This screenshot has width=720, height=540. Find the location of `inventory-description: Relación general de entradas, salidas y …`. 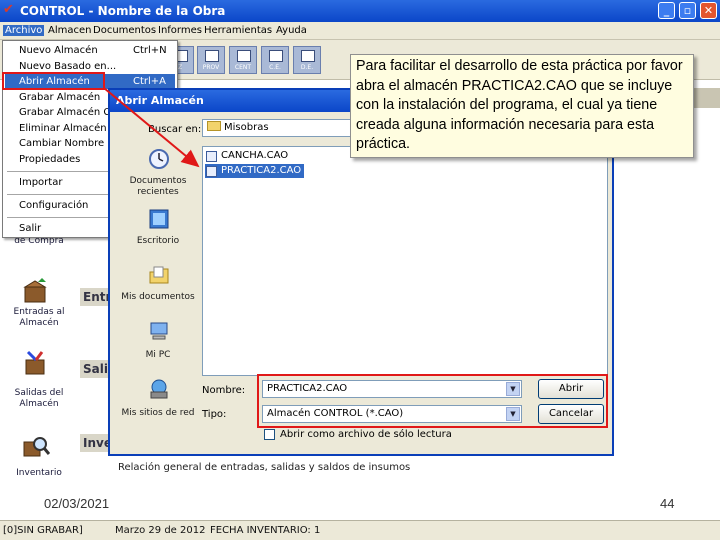

inventory-description: Relación general de entradas, salidas y … is located at coordinates (264, 467).